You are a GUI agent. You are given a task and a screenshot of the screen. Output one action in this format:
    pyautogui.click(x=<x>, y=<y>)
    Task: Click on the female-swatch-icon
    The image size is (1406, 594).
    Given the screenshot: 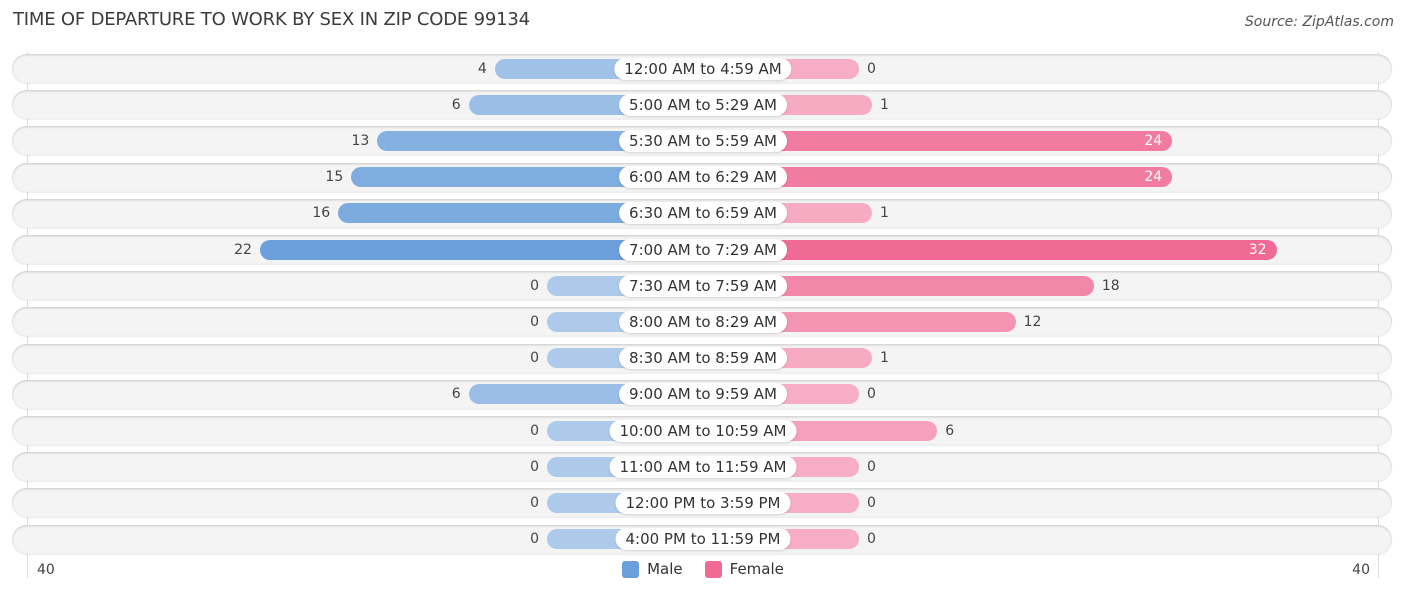 What is the action you would take?
    pyautogui.click(x=713, y=569)
    